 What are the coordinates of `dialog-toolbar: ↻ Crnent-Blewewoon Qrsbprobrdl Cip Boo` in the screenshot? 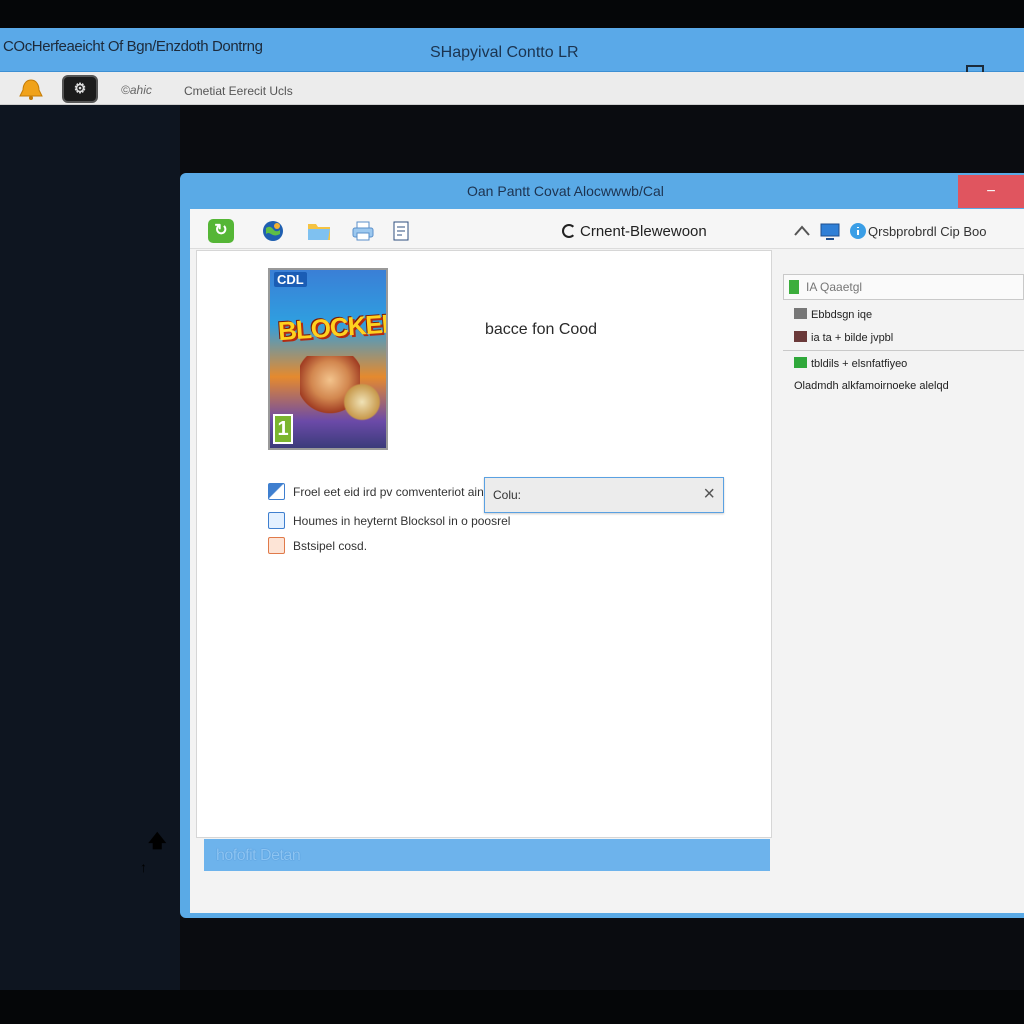 It's located at (607, 229).